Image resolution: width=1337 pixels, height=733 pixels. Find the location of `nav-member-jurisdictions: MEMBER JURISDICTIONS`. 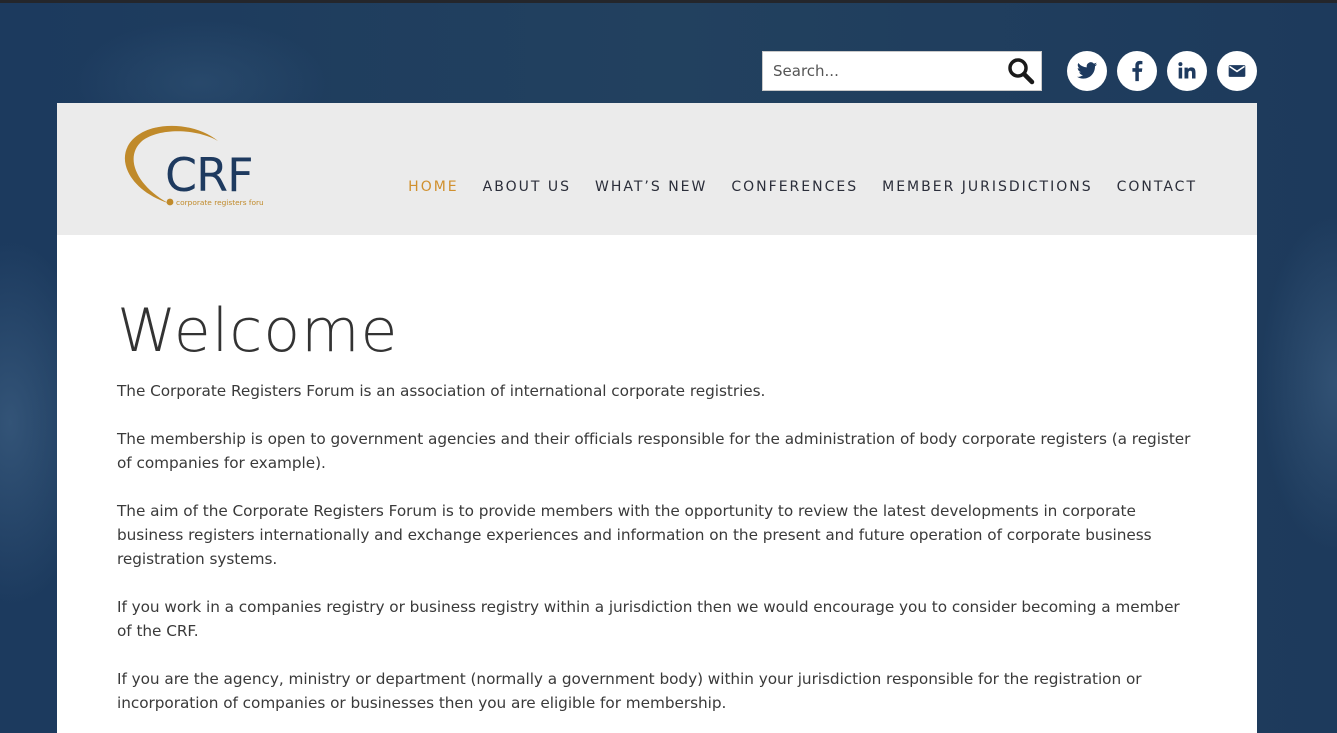

nav-member-jurisdictions: MEMBER JURISDICTIONS is located at coordinates (987, 187).